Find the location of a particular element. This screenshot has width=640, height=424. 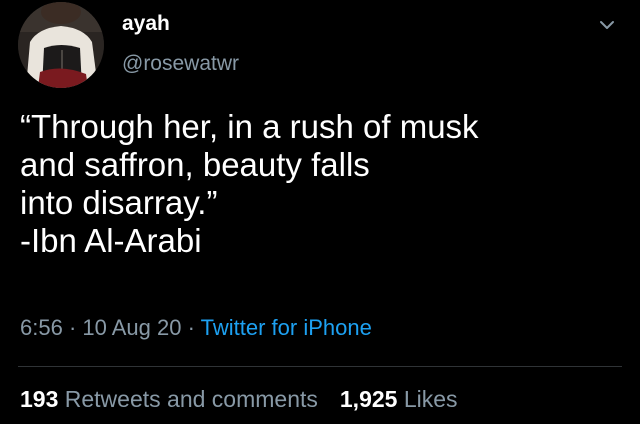

tweet-text-line: into disarray.” is located at coordinates (119, 202).